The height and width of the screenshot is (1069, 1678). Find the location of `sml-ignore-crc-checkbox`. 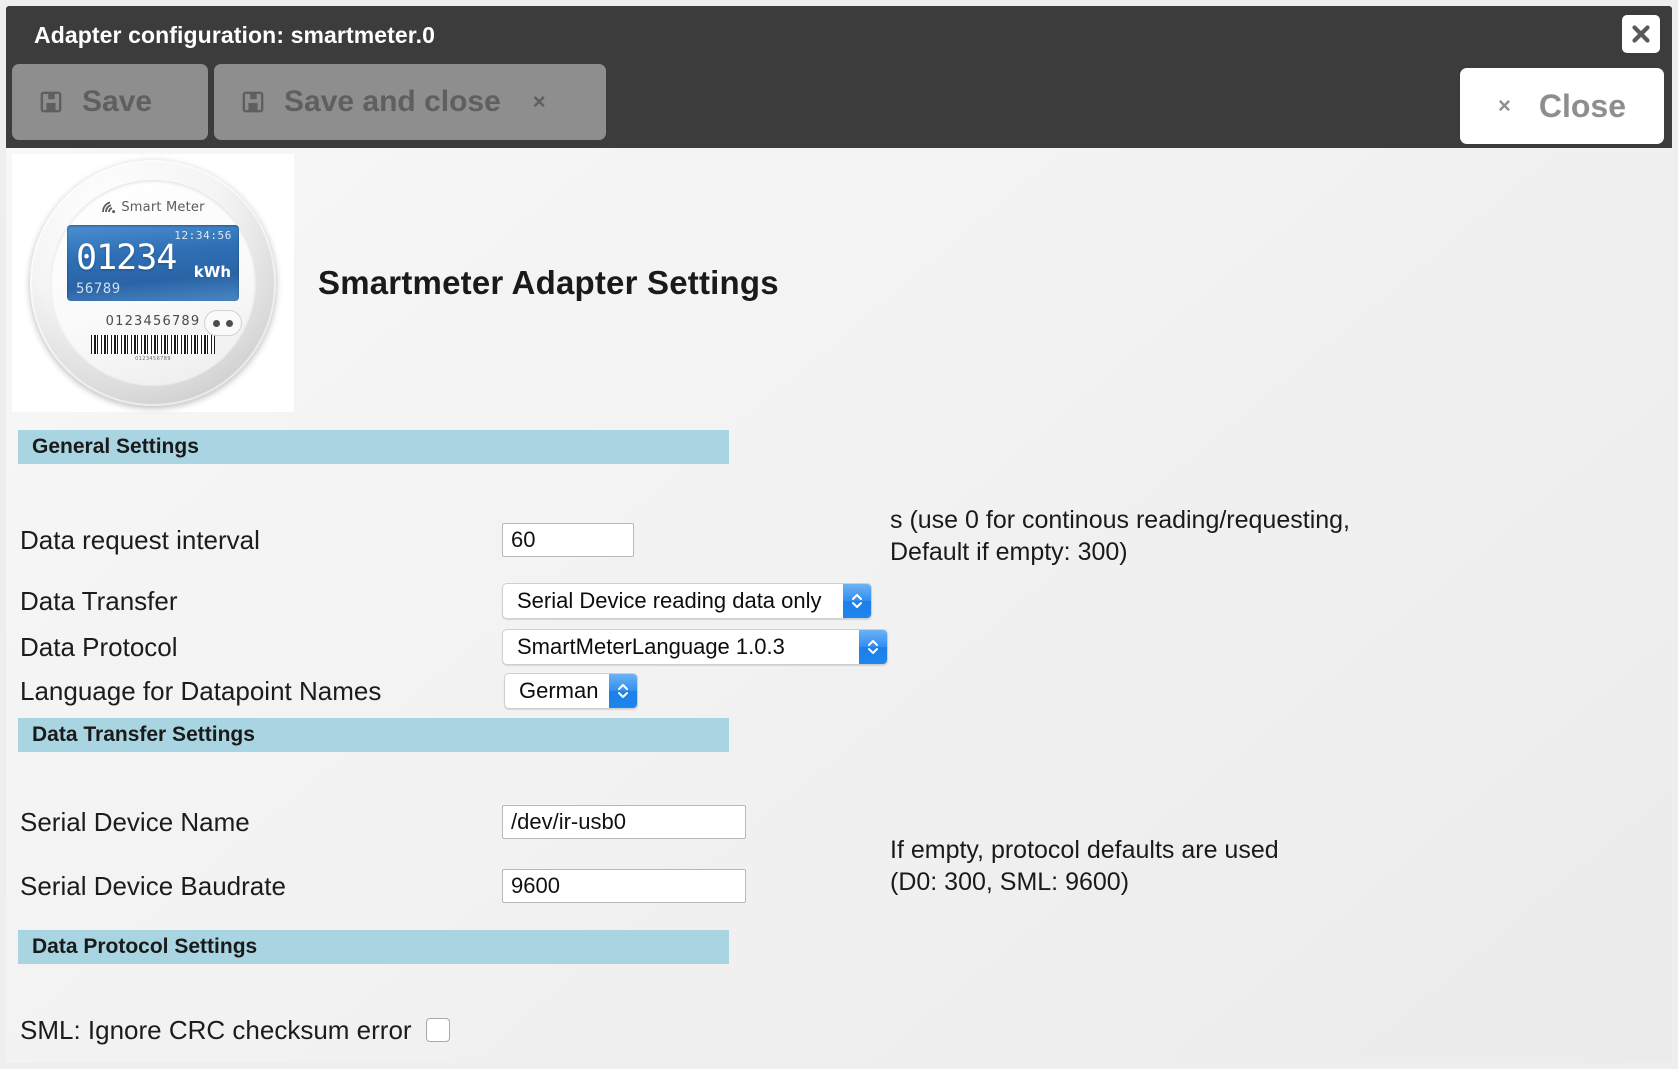

sml-ignore-crc-checkbox is located at coordinates (437, 1030).